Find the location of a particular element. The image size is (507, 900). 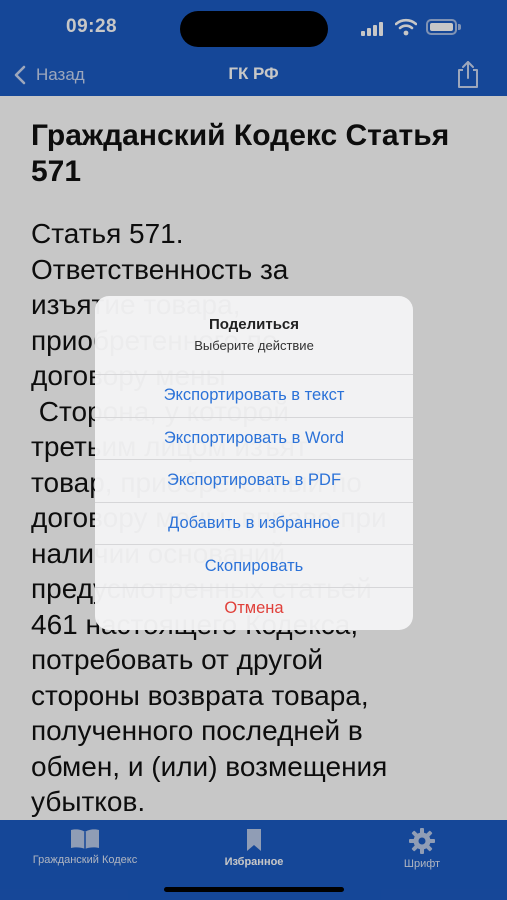

add-to-favorites-button: Добавить в избранное is located at coordinates (254, 523).